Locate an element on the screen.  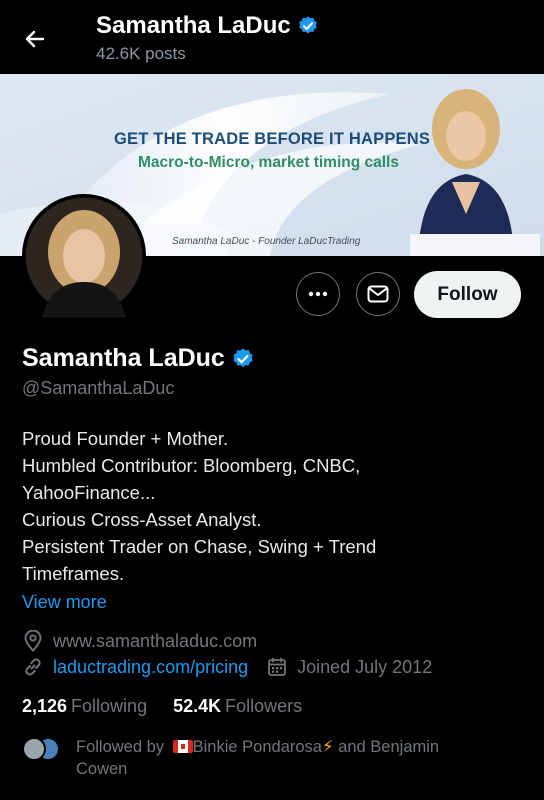
bio-line: Curious Cross-Asset Analyst. is located at coordinates (142, 519).